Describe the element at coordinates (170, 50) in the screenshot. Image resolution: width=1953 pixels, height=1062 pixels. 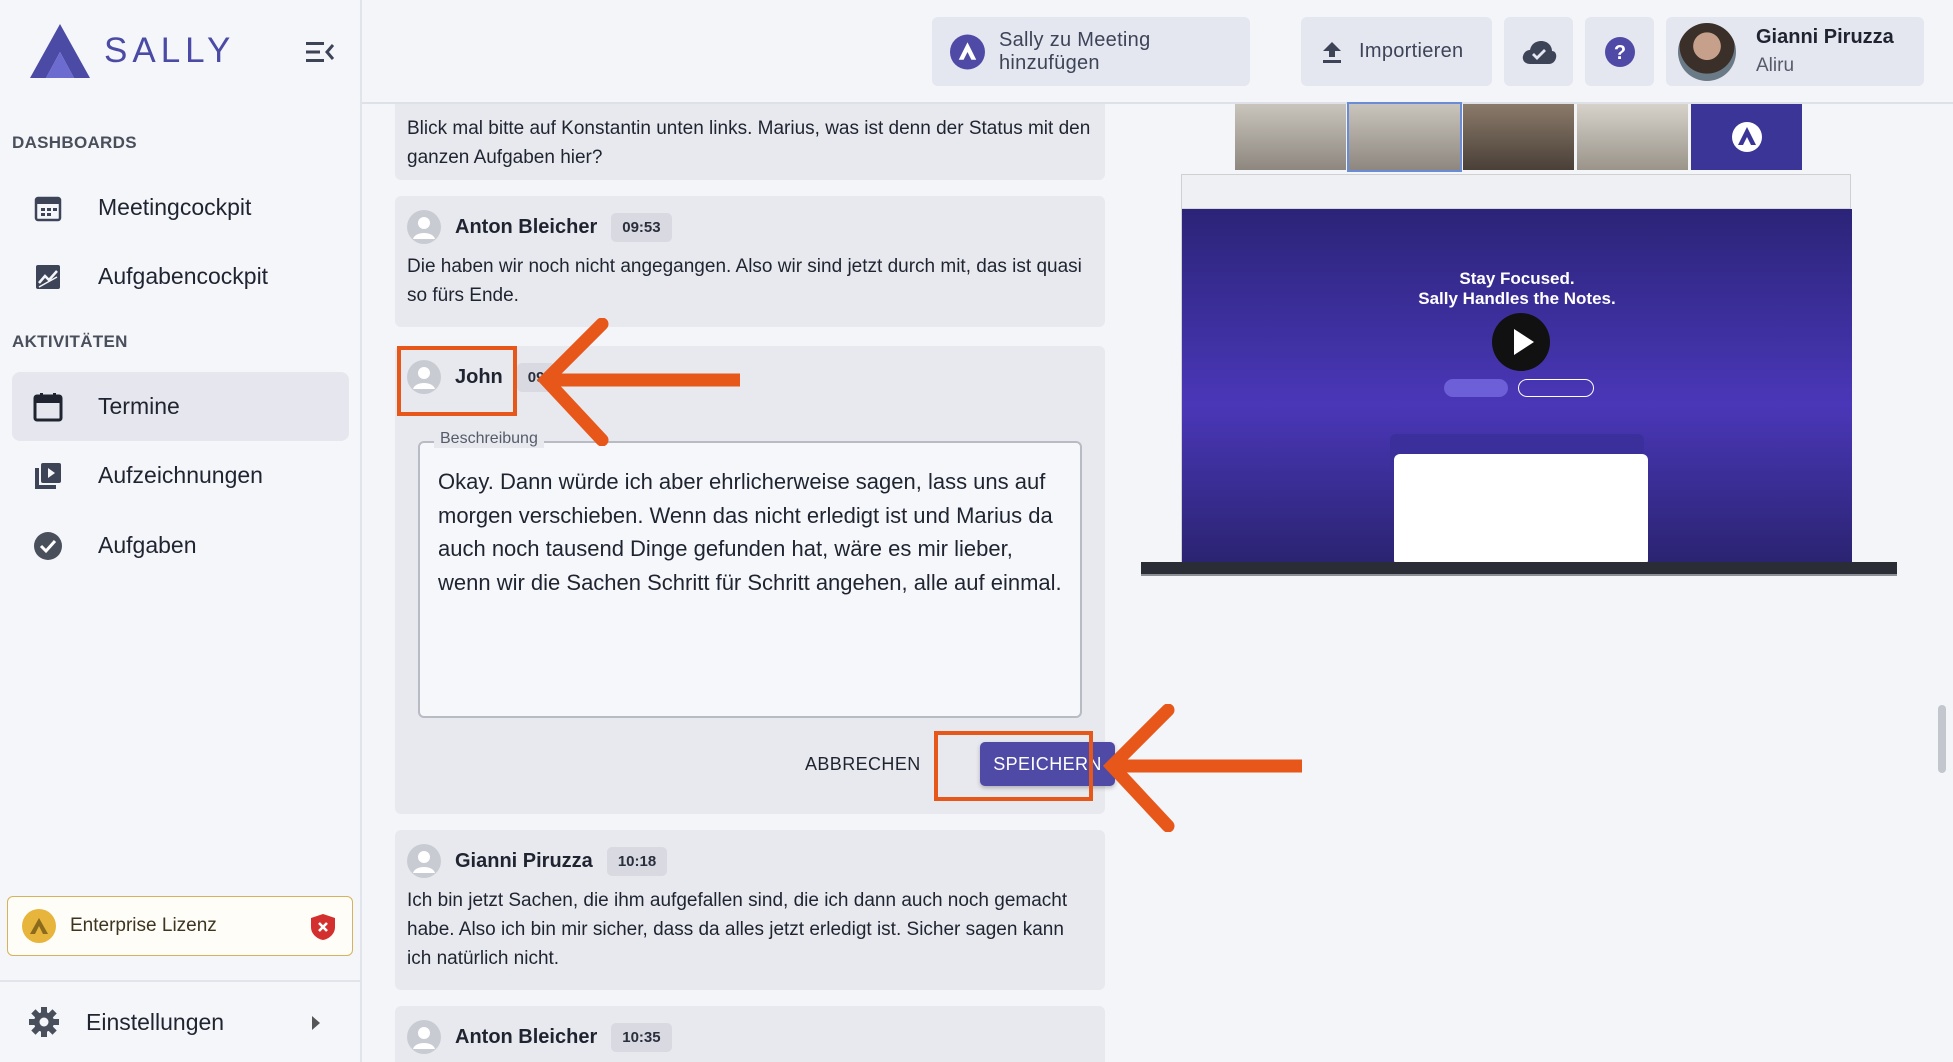
I see `logo-text: SALLY` at that location.